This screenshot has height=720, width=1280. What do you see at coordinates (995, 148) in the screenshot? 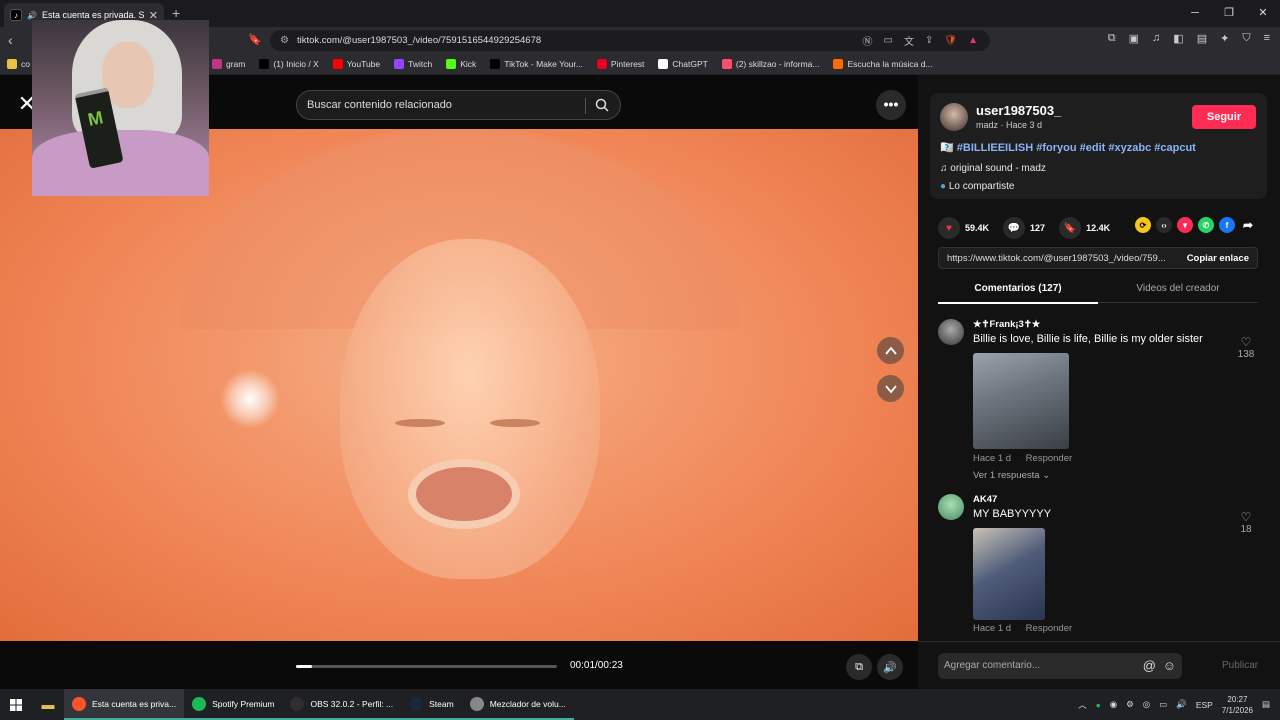
I see `hashtag-link: #BILLIEEILISH` at bounding box center [995, 148].